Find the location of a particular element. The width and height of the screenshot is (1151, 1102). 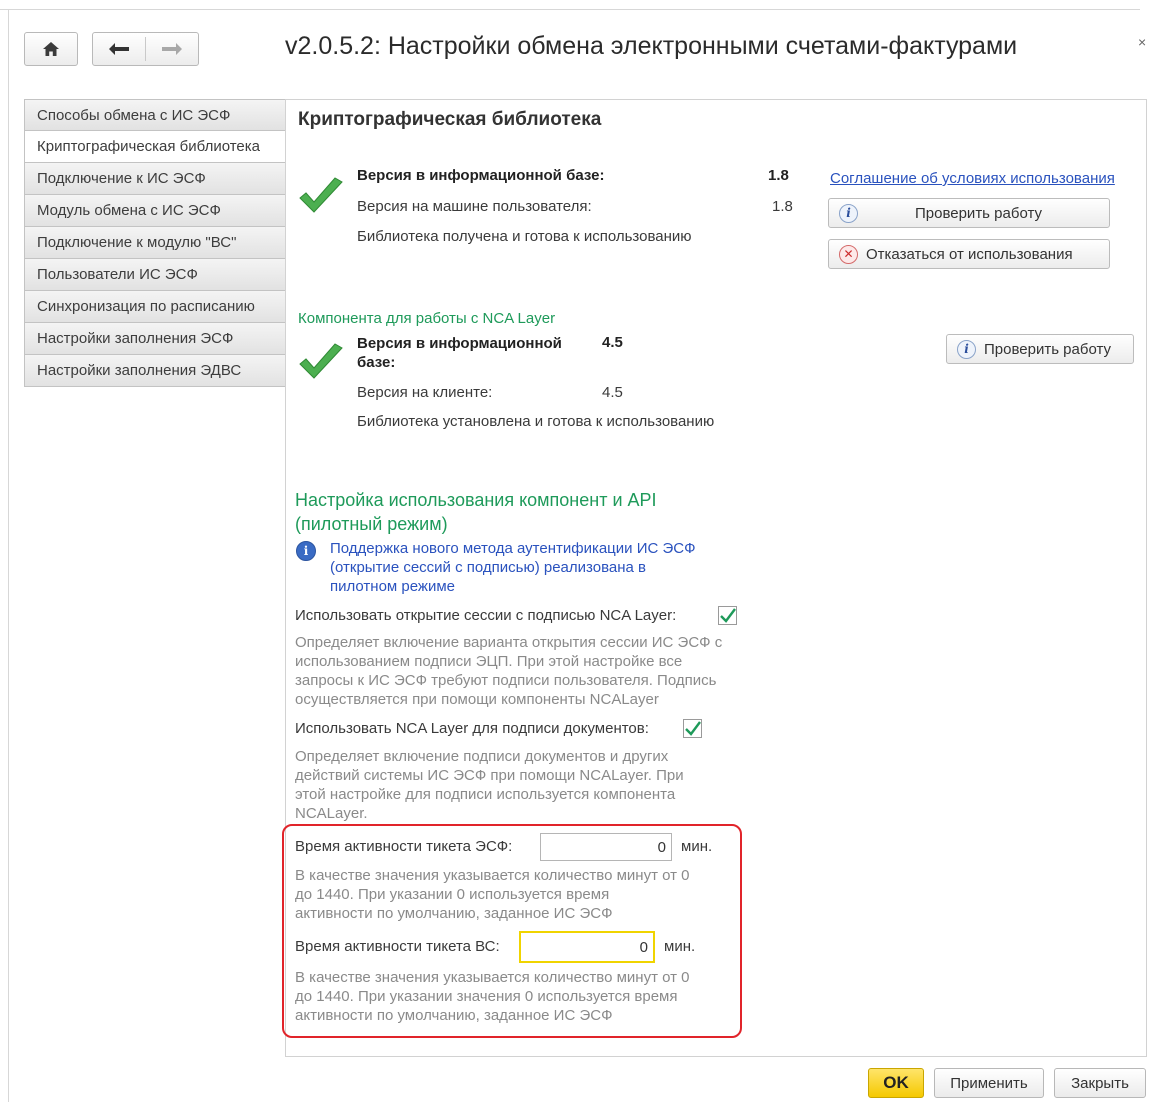

nca-client-version-value: 4.5 is located at coordinates (612, 392).